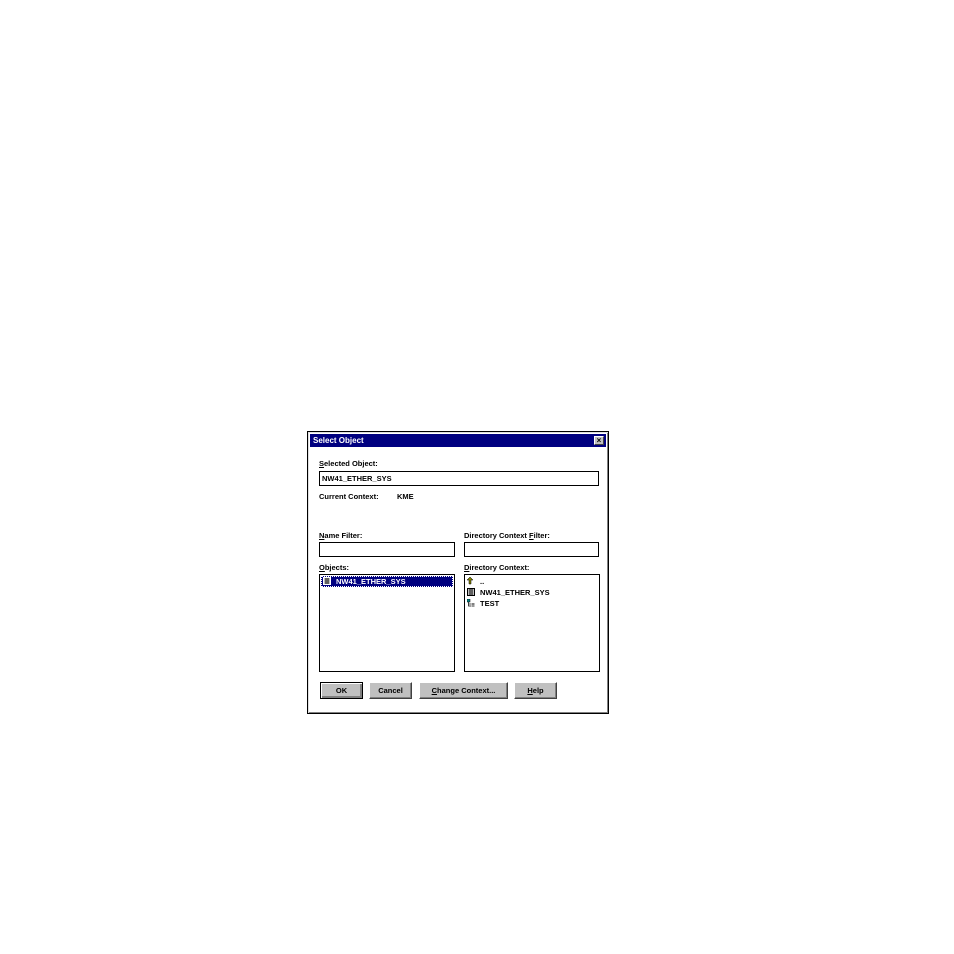  Describe the element at coordinates (507, 535) in the screenshot. I see `directory-context-filter-label: Directory Context Filter:` at that location.